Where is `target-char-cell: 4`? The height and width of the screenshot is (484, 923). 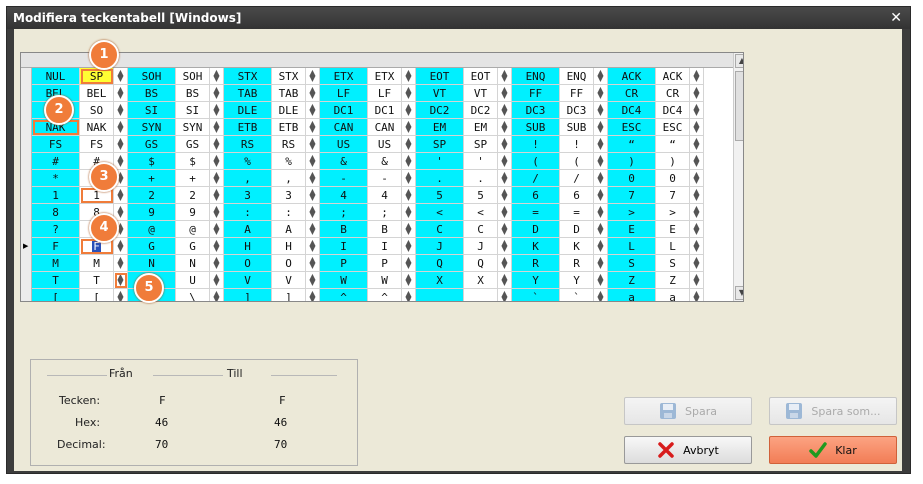 target-char-cell: 4 is located at coordinates (385, 195).